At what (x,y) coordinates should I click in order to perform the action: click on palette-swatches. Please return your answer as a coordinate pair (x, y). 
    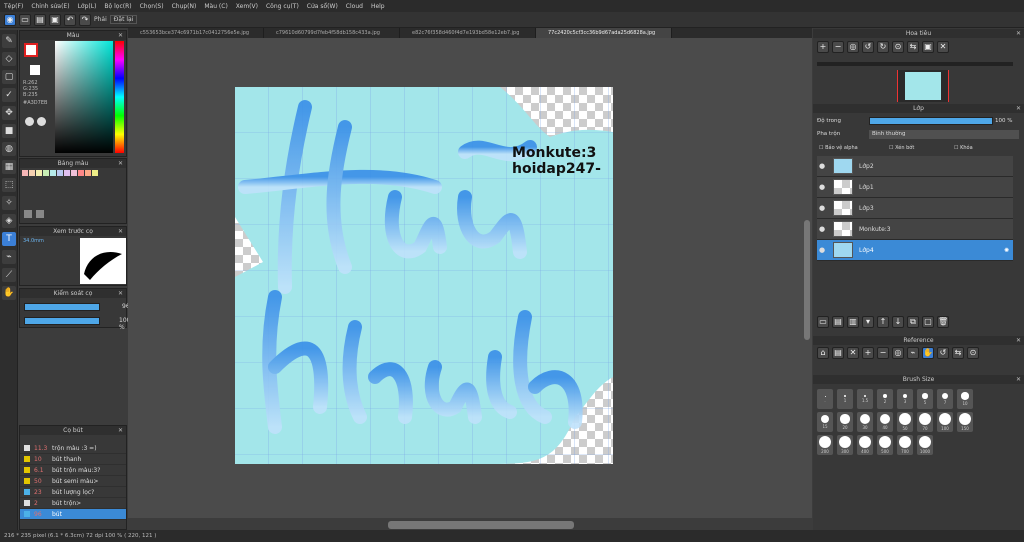
    Looking at the image, I should click on (60, 173).